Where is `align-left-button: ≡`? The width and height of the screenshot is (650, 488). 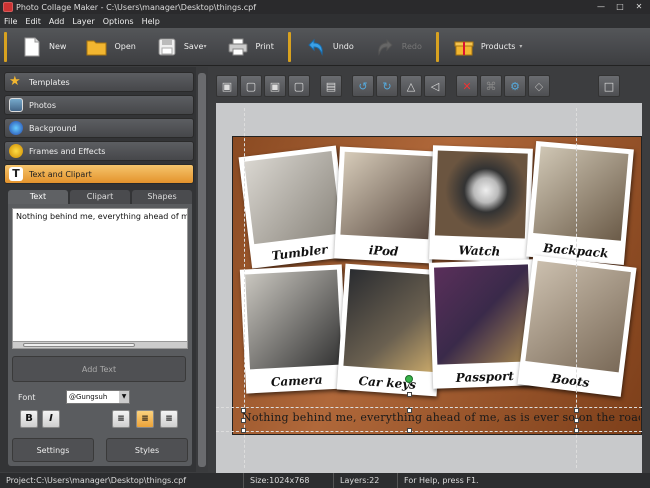 align-left-button: ≡ is located at coordinates (121, 419).